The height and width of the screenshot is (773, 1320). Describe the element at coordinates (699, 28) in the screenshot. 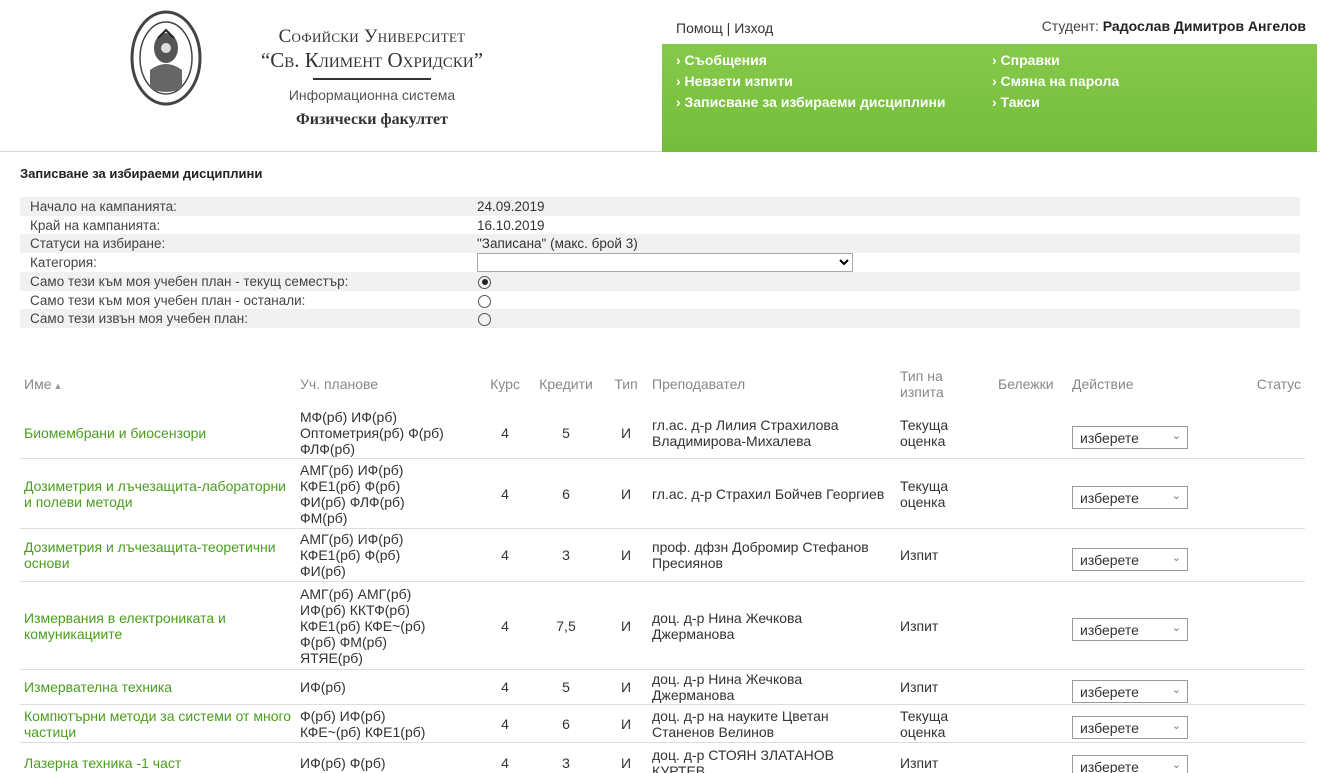

I see `help-link: Помощ` at that location.